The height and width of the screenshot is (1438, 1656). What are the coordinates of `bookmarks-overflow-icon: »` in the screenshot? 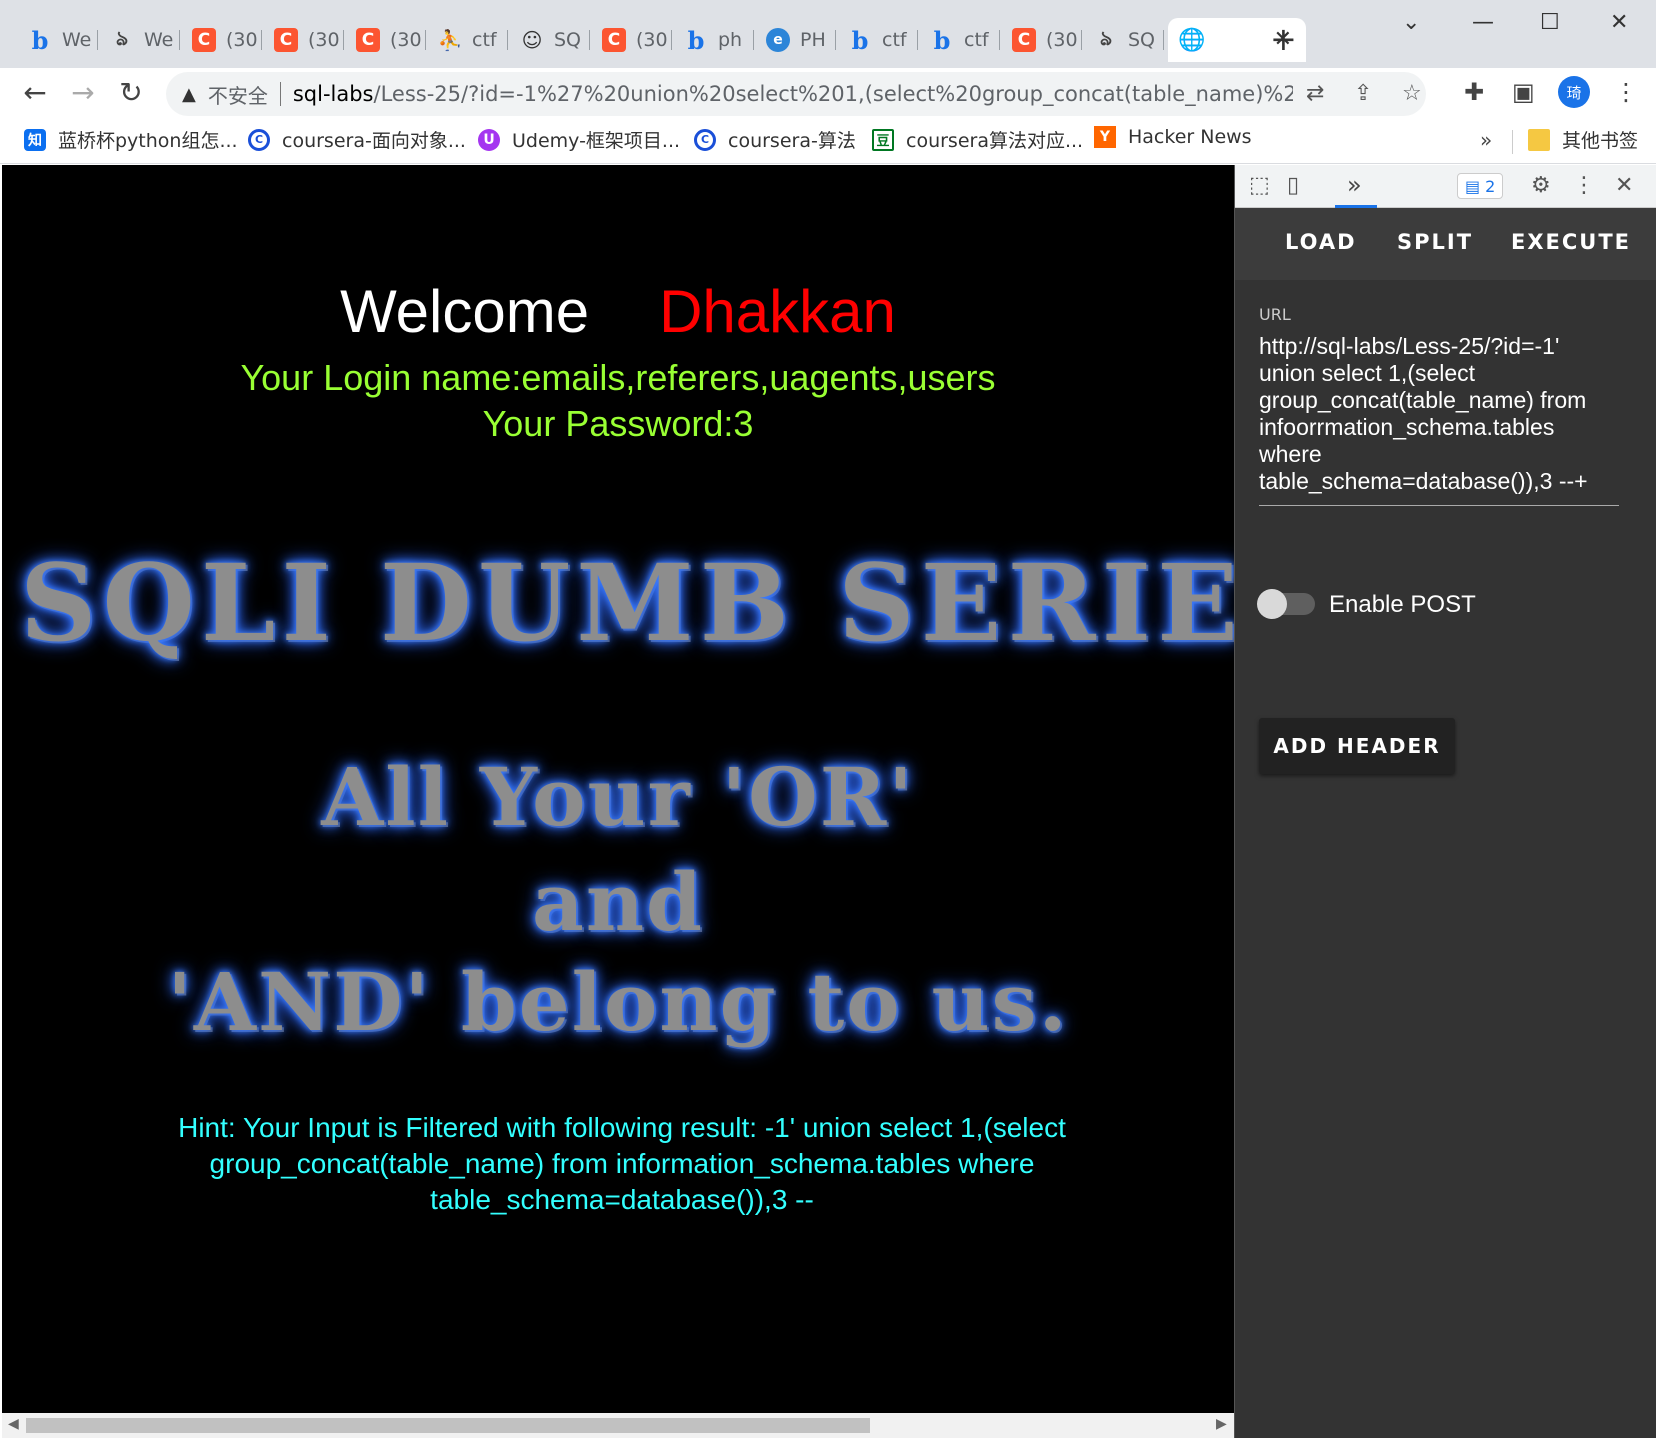 It's located at (1486, 140).